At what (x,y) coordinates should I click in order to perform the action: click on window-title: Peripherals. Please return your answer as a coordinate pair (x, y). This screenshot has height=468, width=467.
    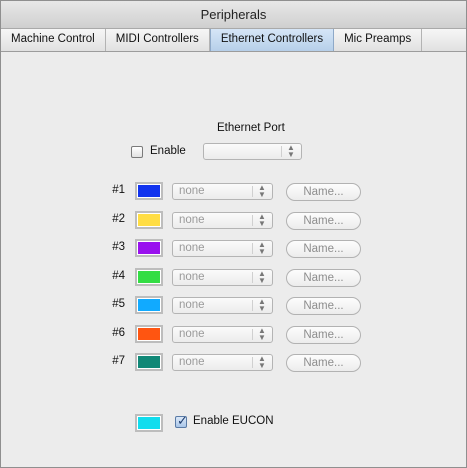
    Looking at the image, I should click on (233, 15).